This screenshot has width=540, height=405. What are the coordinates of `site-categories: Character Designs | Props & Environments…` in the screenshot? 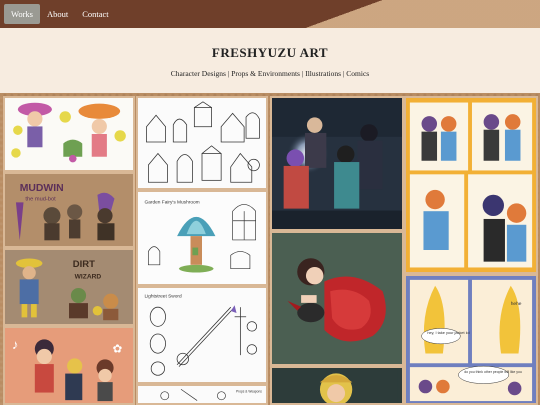 It's located at (270, 73).